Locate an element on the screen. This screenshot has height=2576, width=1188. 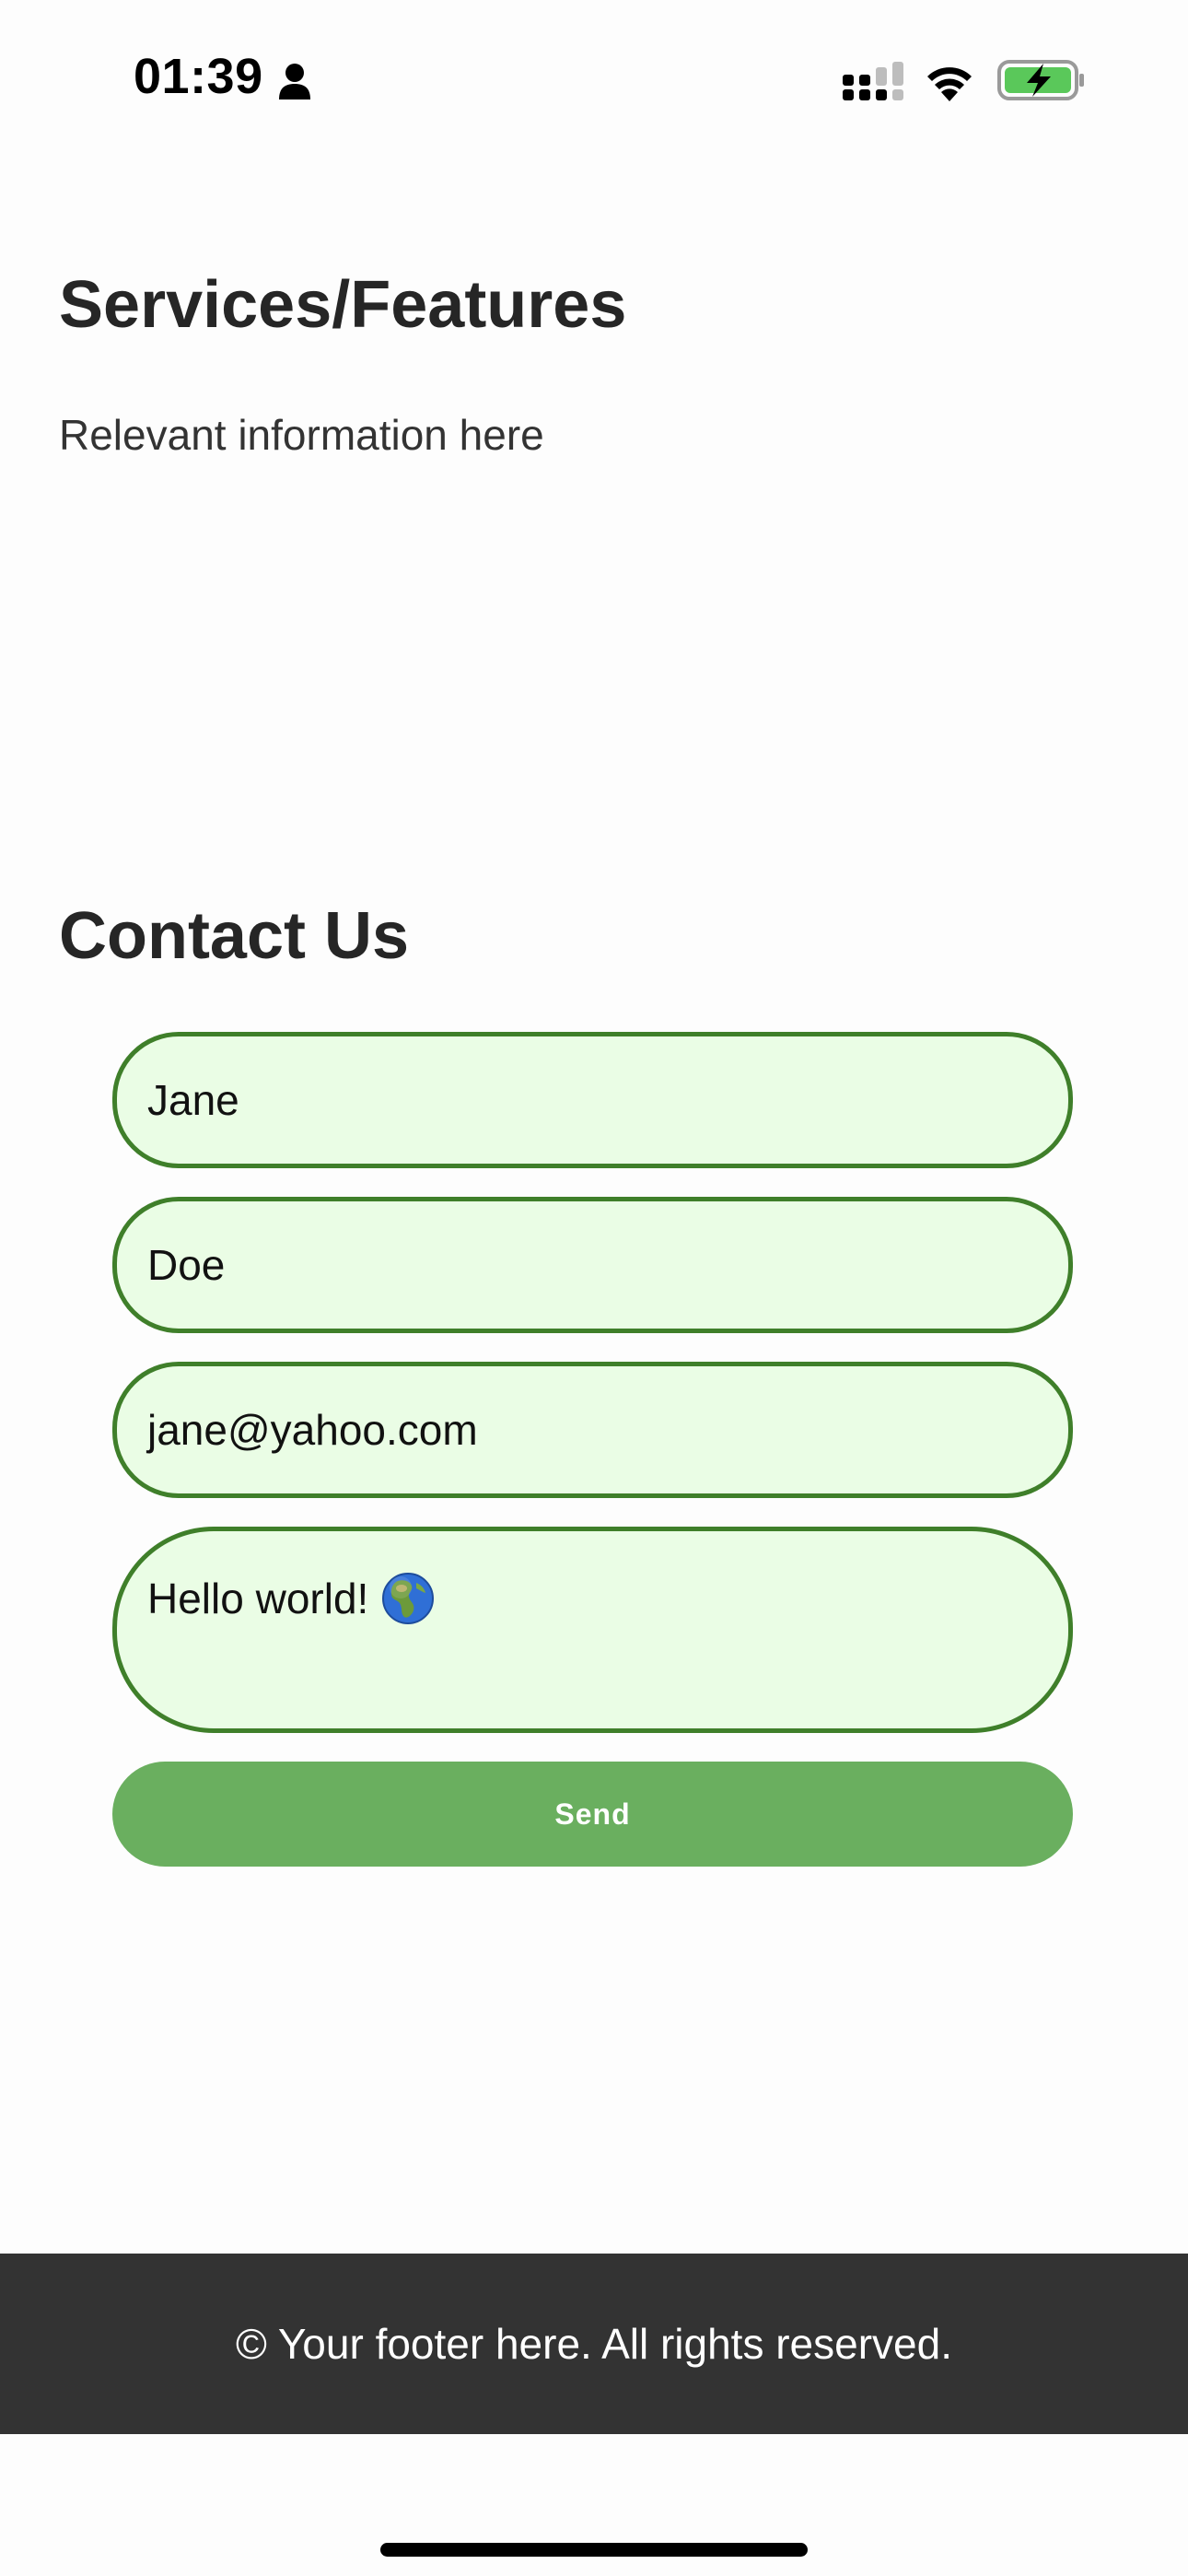
wifi-icon is located at coordinates (949, 84).